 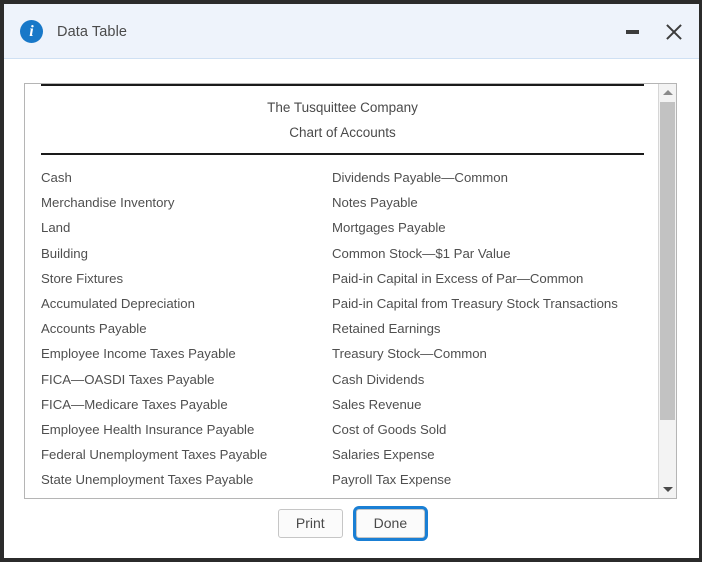 I want to click on list-item: Cash Dividends, so click(x=378, y=379).